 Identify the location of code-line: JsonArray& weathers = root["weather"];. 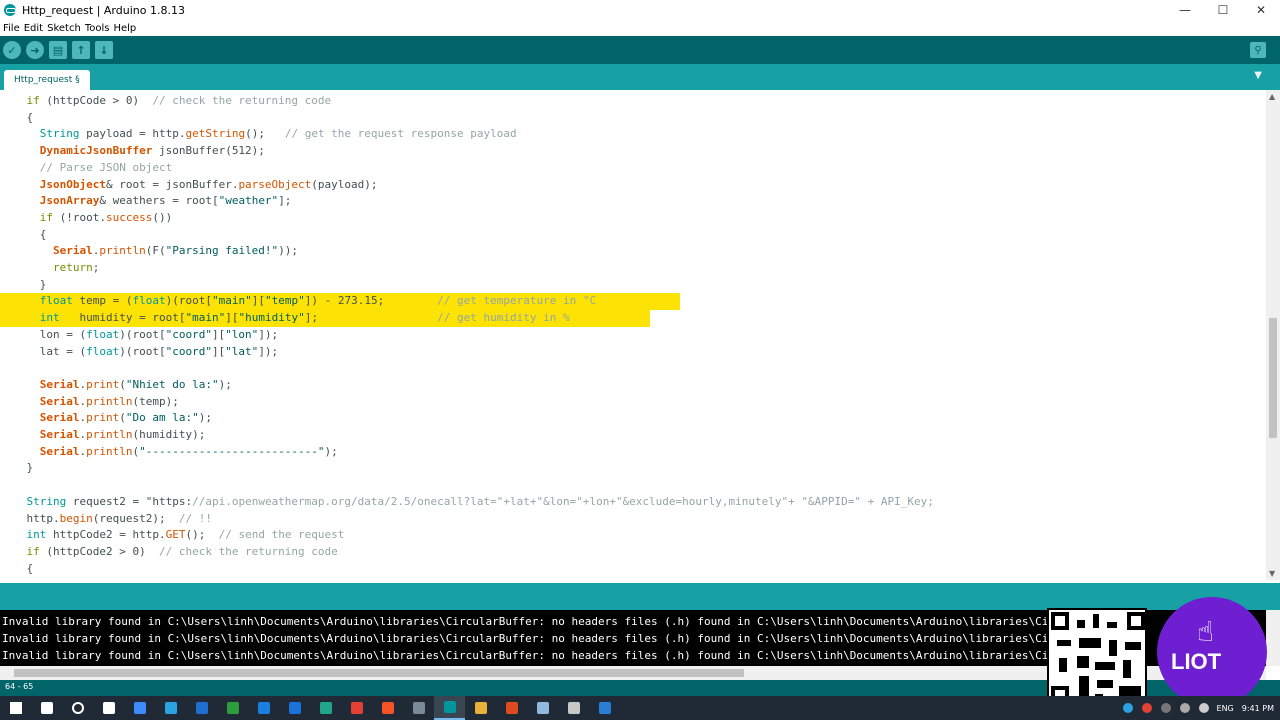
(165, 201).